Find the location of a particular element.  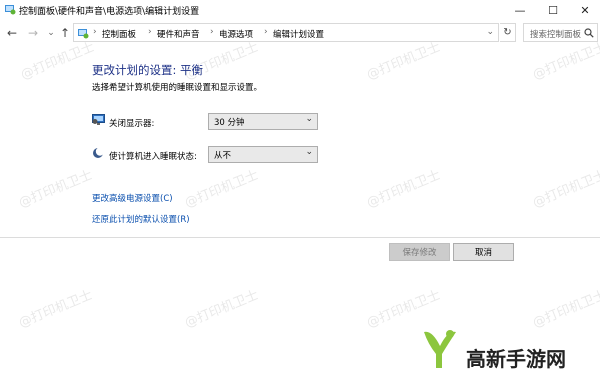

maximize-button: ☐ is located at coordinates (553, 10).